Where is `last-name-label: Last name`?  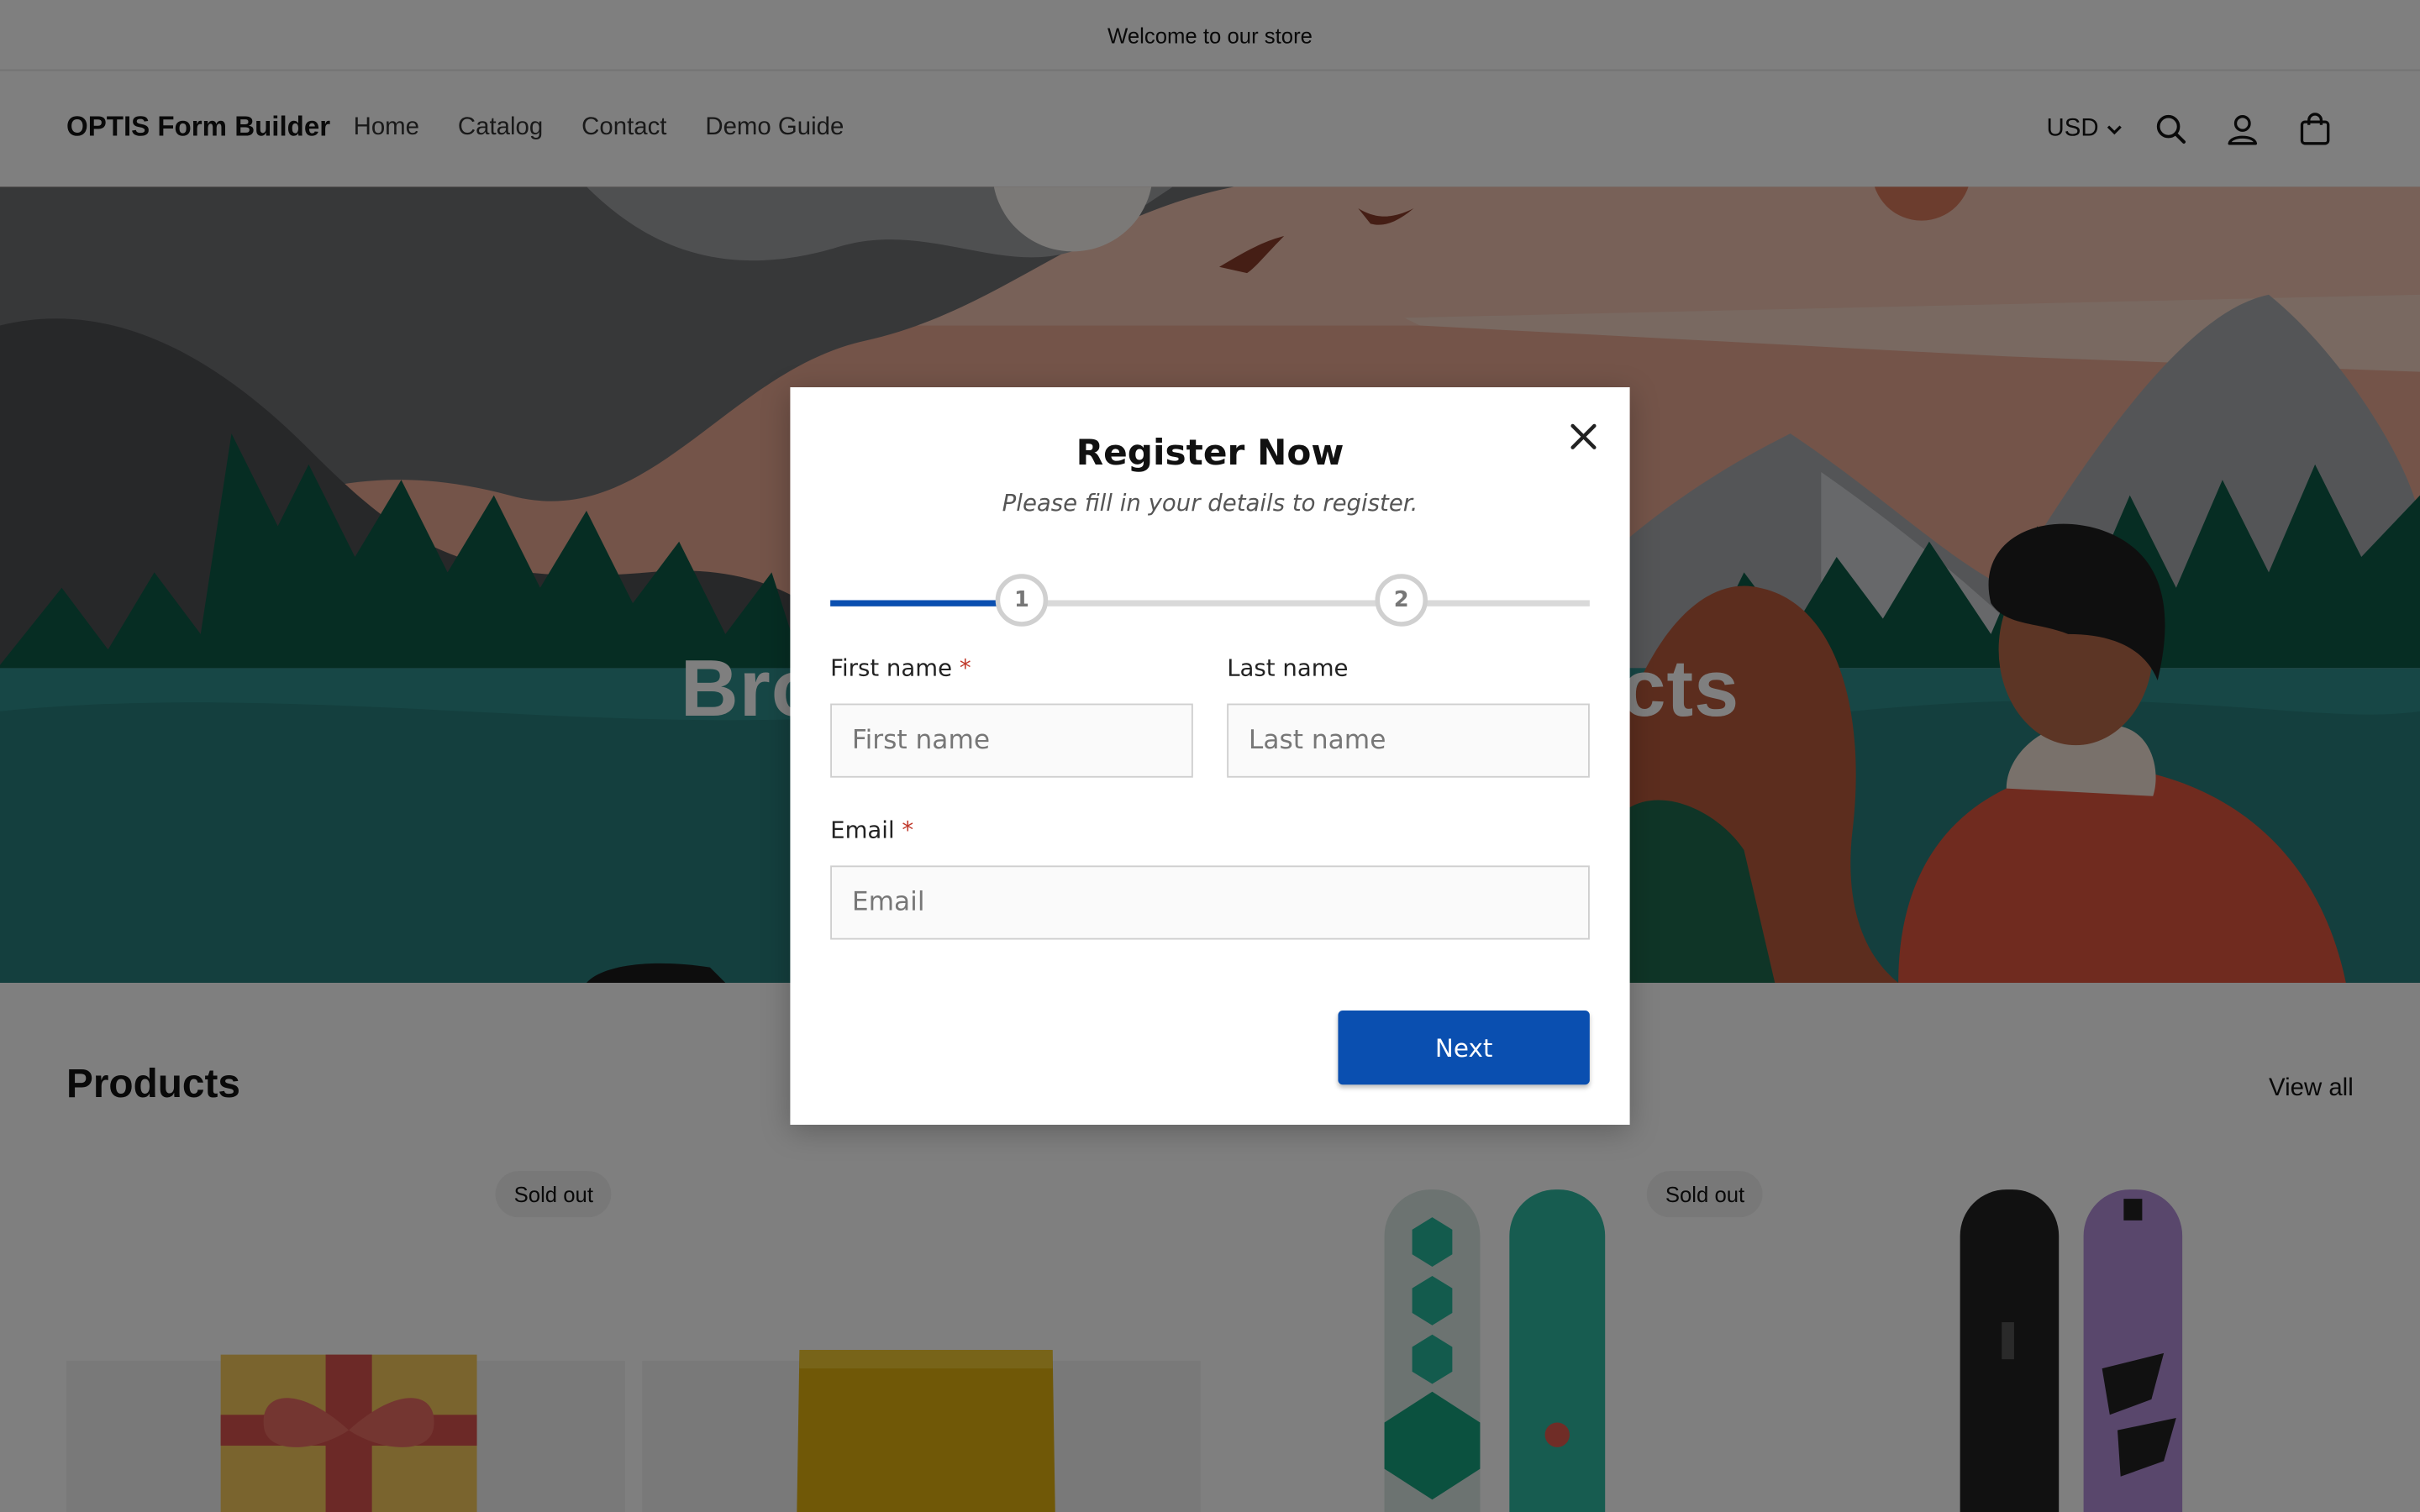 last-name-label: Last name is located at coordinates (1288, 668).